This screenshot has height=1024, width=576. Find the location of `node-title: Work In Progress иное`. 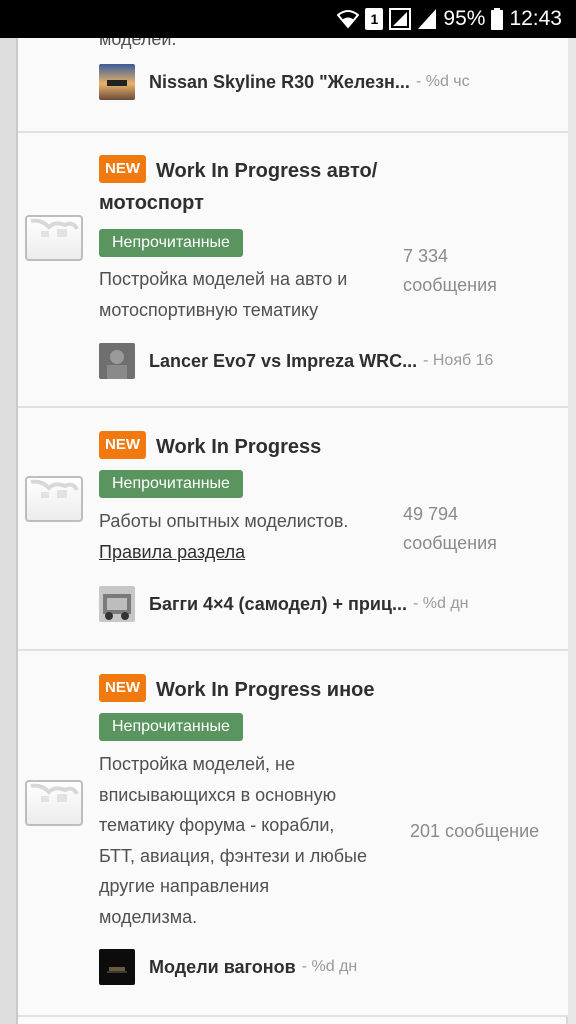

node-title: Work In Progress иное is located at coordinates (265, 690).